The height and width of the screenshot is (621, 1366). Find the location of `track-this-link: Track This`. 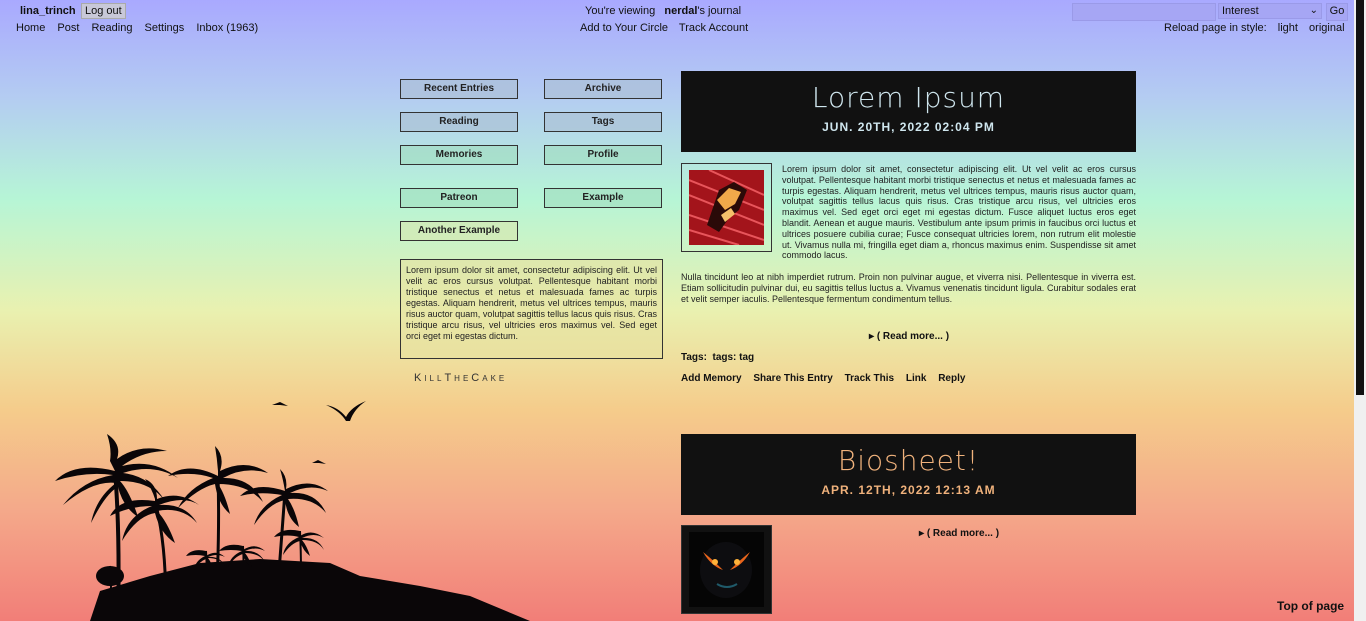

track-this-link: Track This is located at coordinates (869, 378).